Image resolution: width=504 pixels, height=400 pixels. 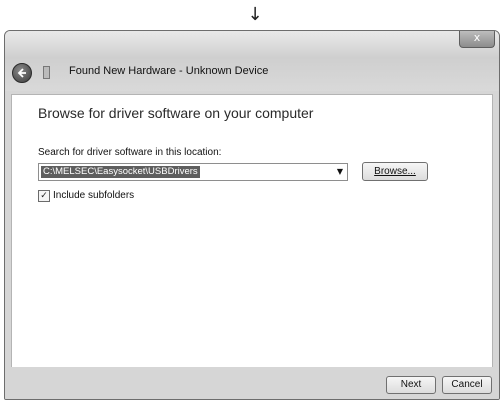 I want to click on dropdown-arrow-icon: ▼, so click(x=340, y=172).